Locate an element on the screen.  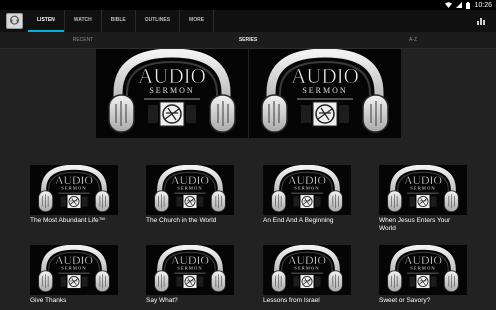
series-title: Lessons from Israel is located at coordinates (291, 300).